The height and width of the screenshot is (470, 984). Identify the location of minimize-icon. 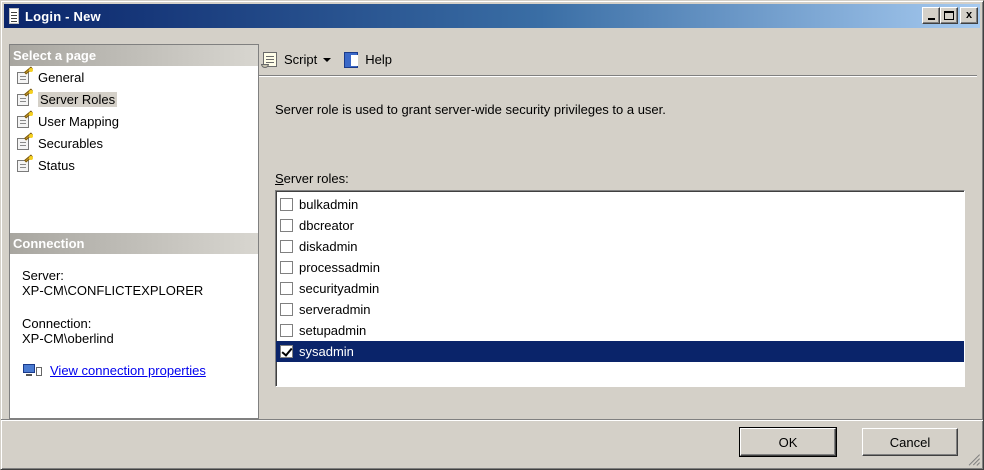
(931, 19).